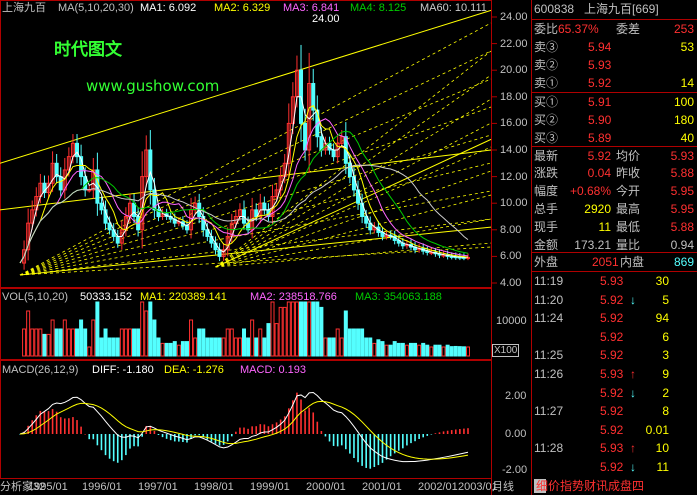 The width and height of the screenshot is (697, 495). I want to click on tick-row: 5.92 6, so click(614, 337).